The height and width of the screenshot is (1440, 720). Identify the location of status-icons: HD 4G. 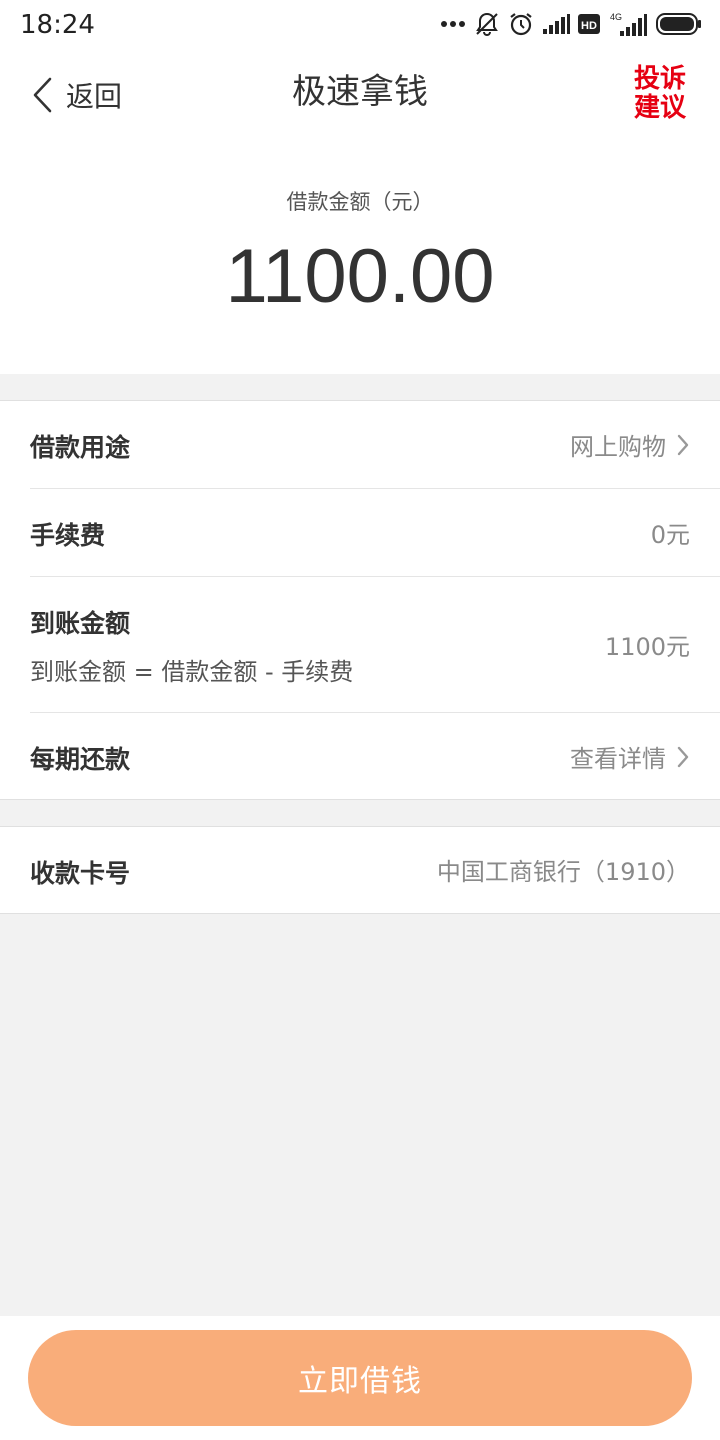
(571, 24).